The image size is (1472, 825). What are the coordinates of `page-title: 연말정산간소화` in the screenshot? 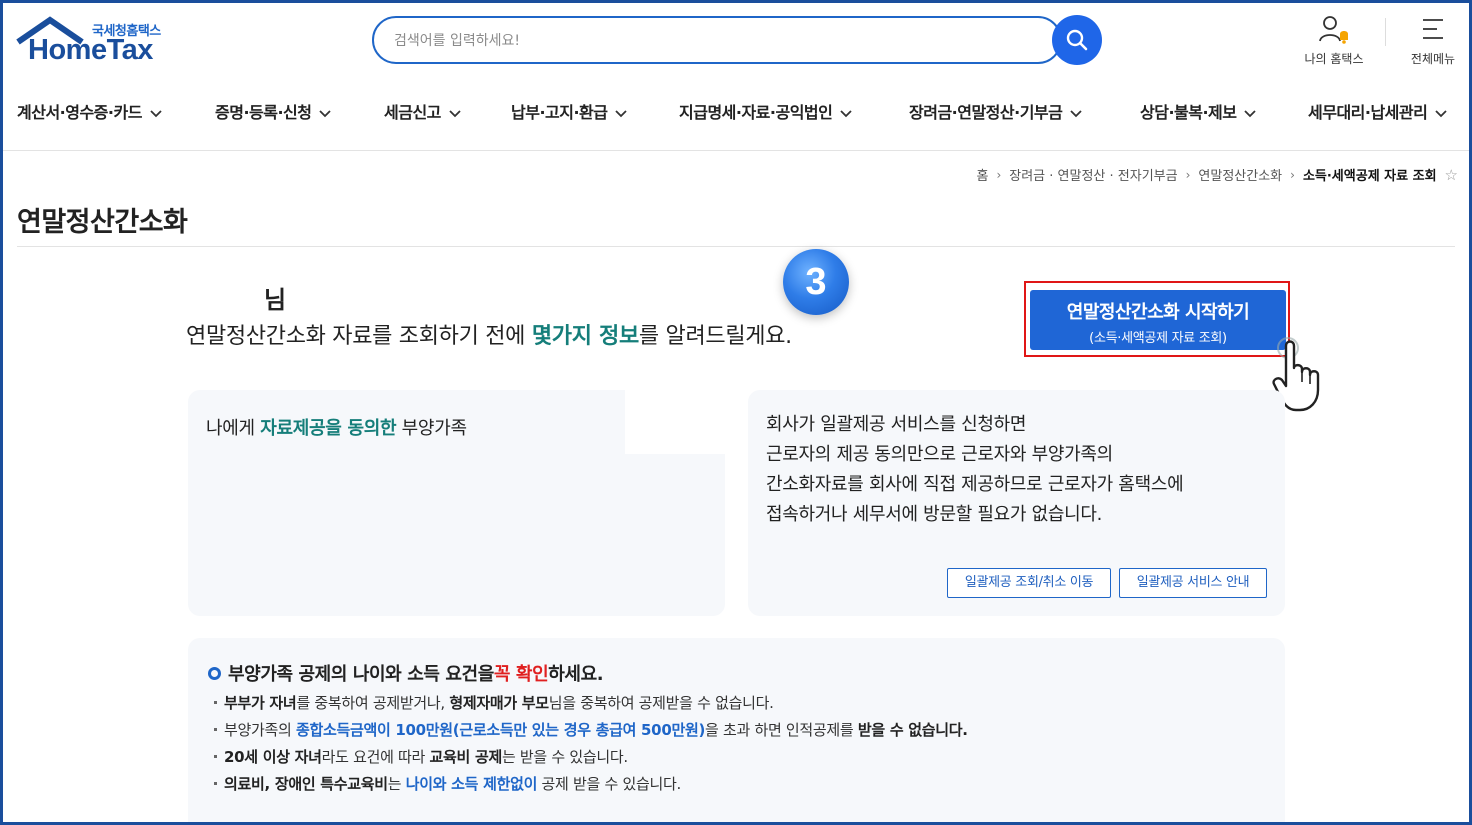 It's located at (102, 222).